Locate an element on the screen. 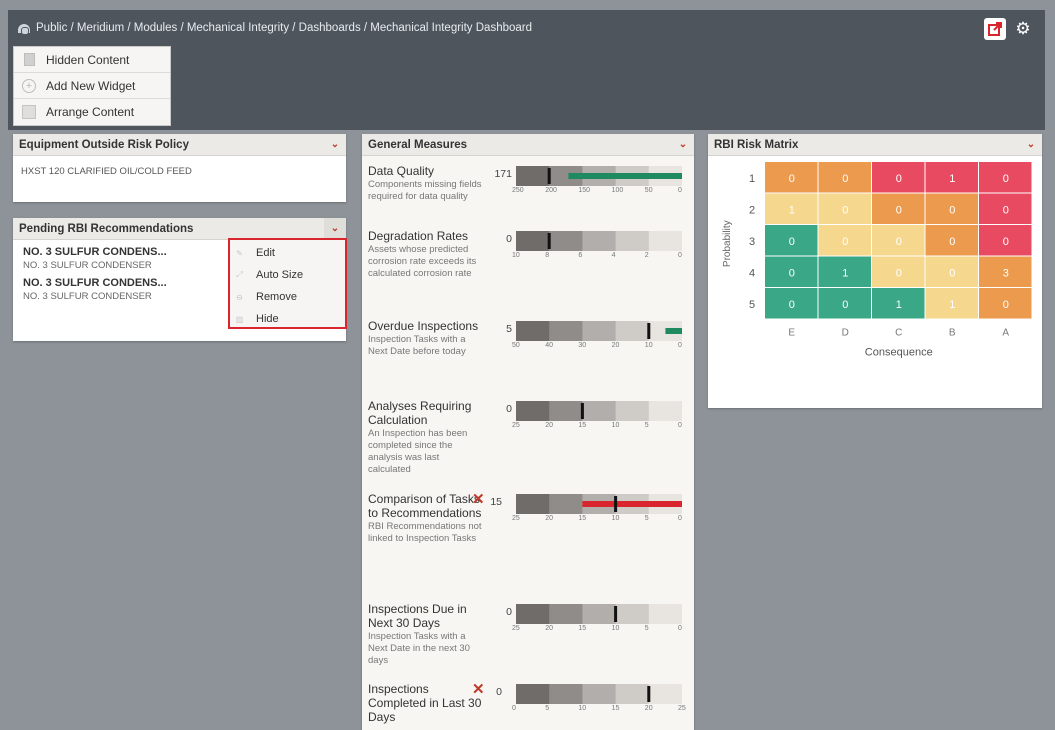  hide-label: Hide is located at coordinates (267, 319).